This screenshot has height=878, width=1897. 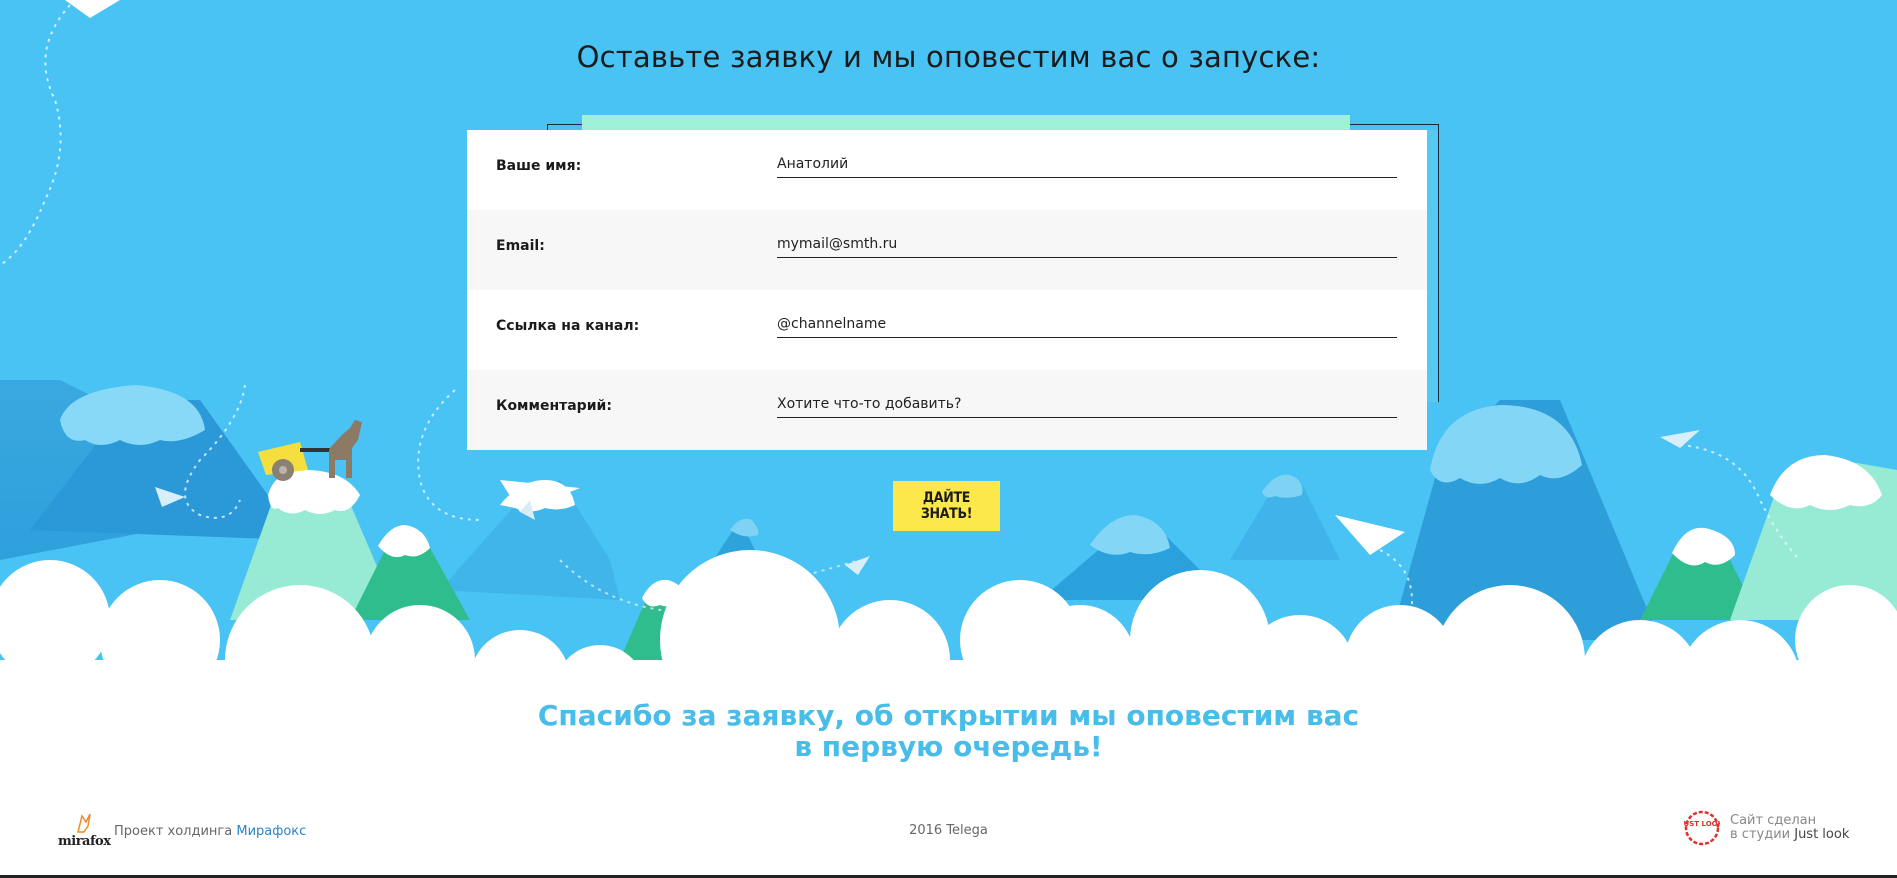 What do you see at coordinates (1821, 834) in the screenshot?
I see `studio-name-link: Just look` at bounding box center [1821, 834].